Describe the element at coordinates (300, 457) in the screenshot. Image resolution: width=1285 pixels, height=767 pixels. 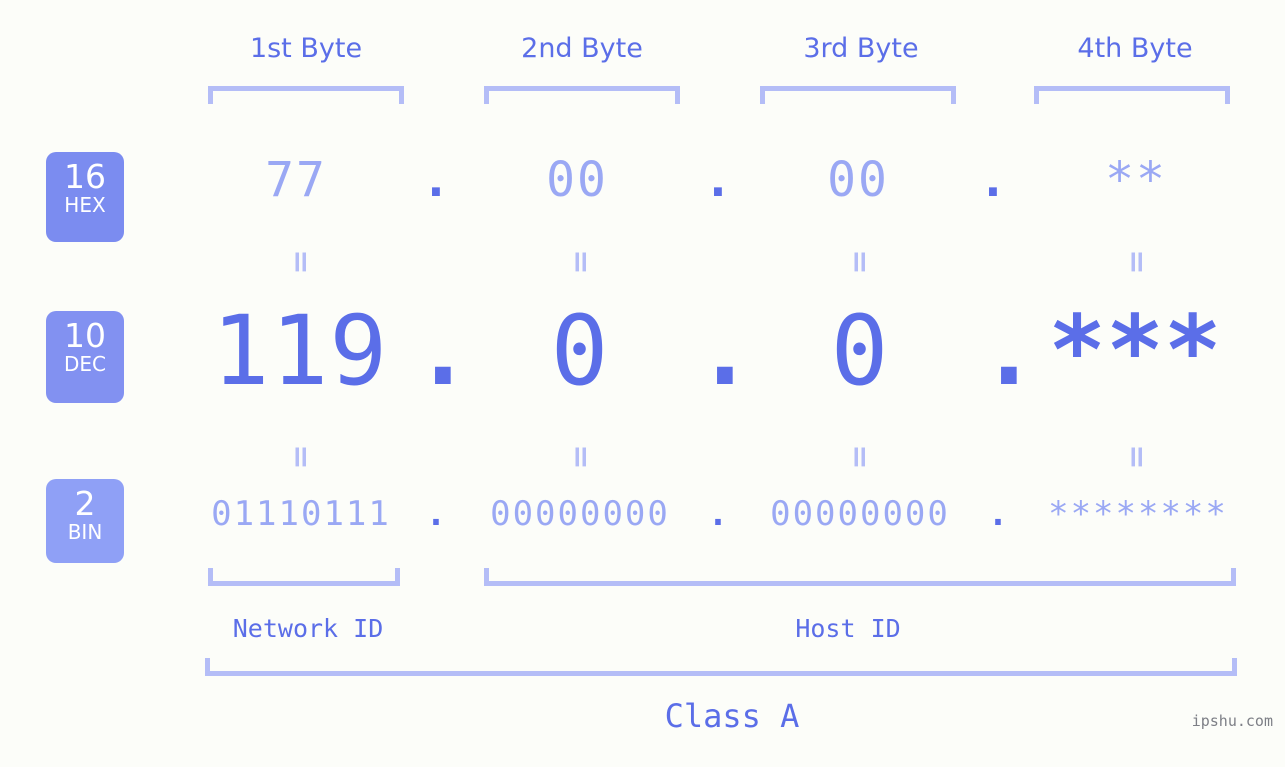
I see `equals-dec-bin-1: =` at that location.